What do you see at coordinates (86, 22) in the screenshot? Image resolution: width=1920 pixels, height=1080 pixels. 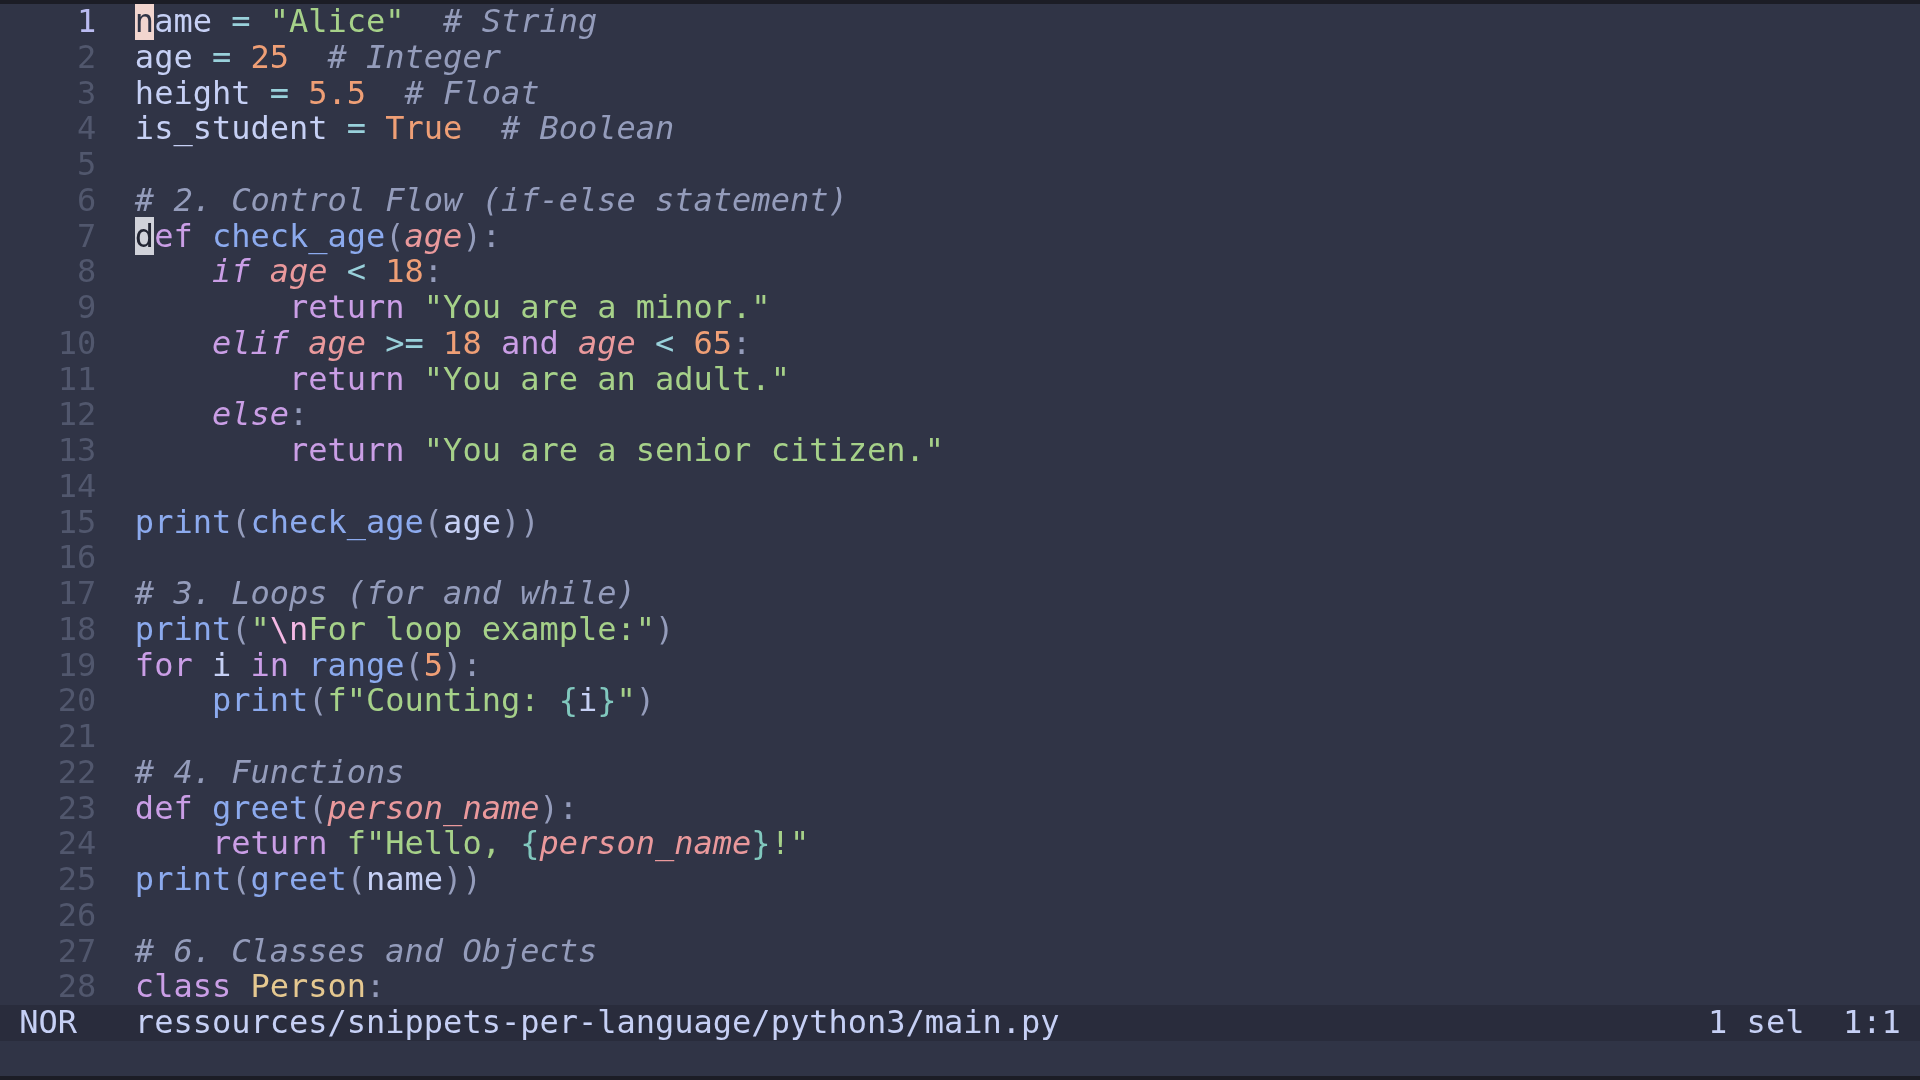 I see `line-number: 1` at bounding box center [86, 22].